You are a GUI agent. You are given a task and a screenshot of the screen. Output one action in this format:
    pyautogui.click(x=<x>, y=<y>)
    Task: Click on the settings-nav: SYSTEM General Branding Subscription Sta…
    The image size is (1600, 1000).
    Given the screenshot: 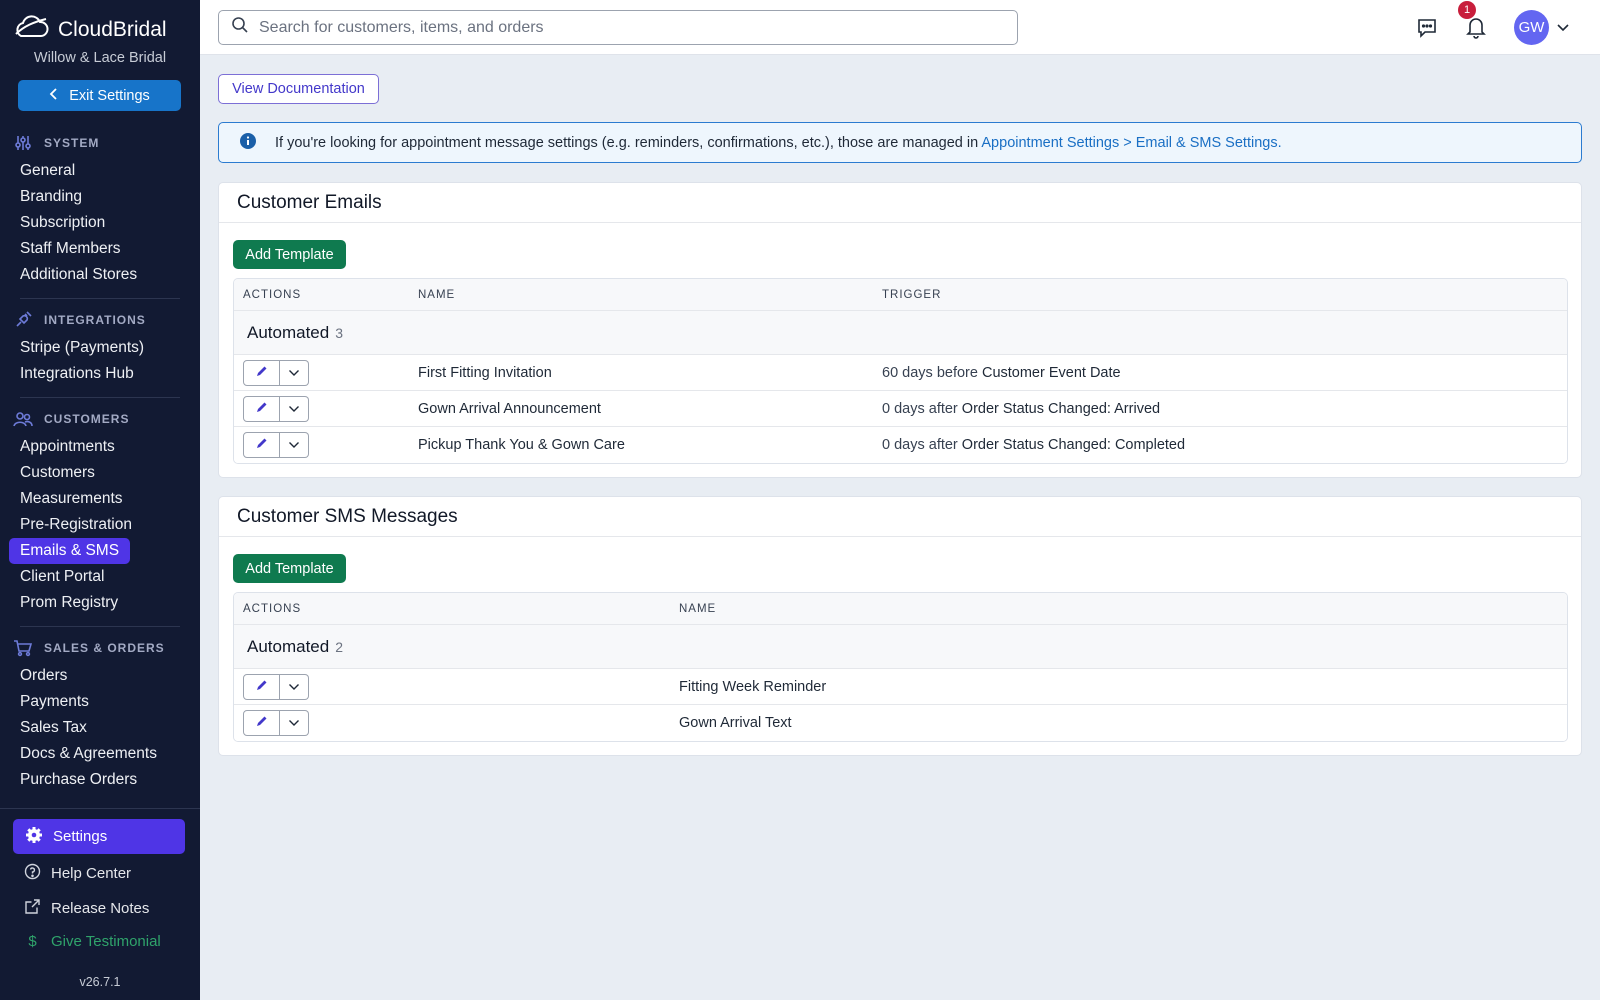 What is the action you would take?
    pyautogui.click(x=100, y=464)
    